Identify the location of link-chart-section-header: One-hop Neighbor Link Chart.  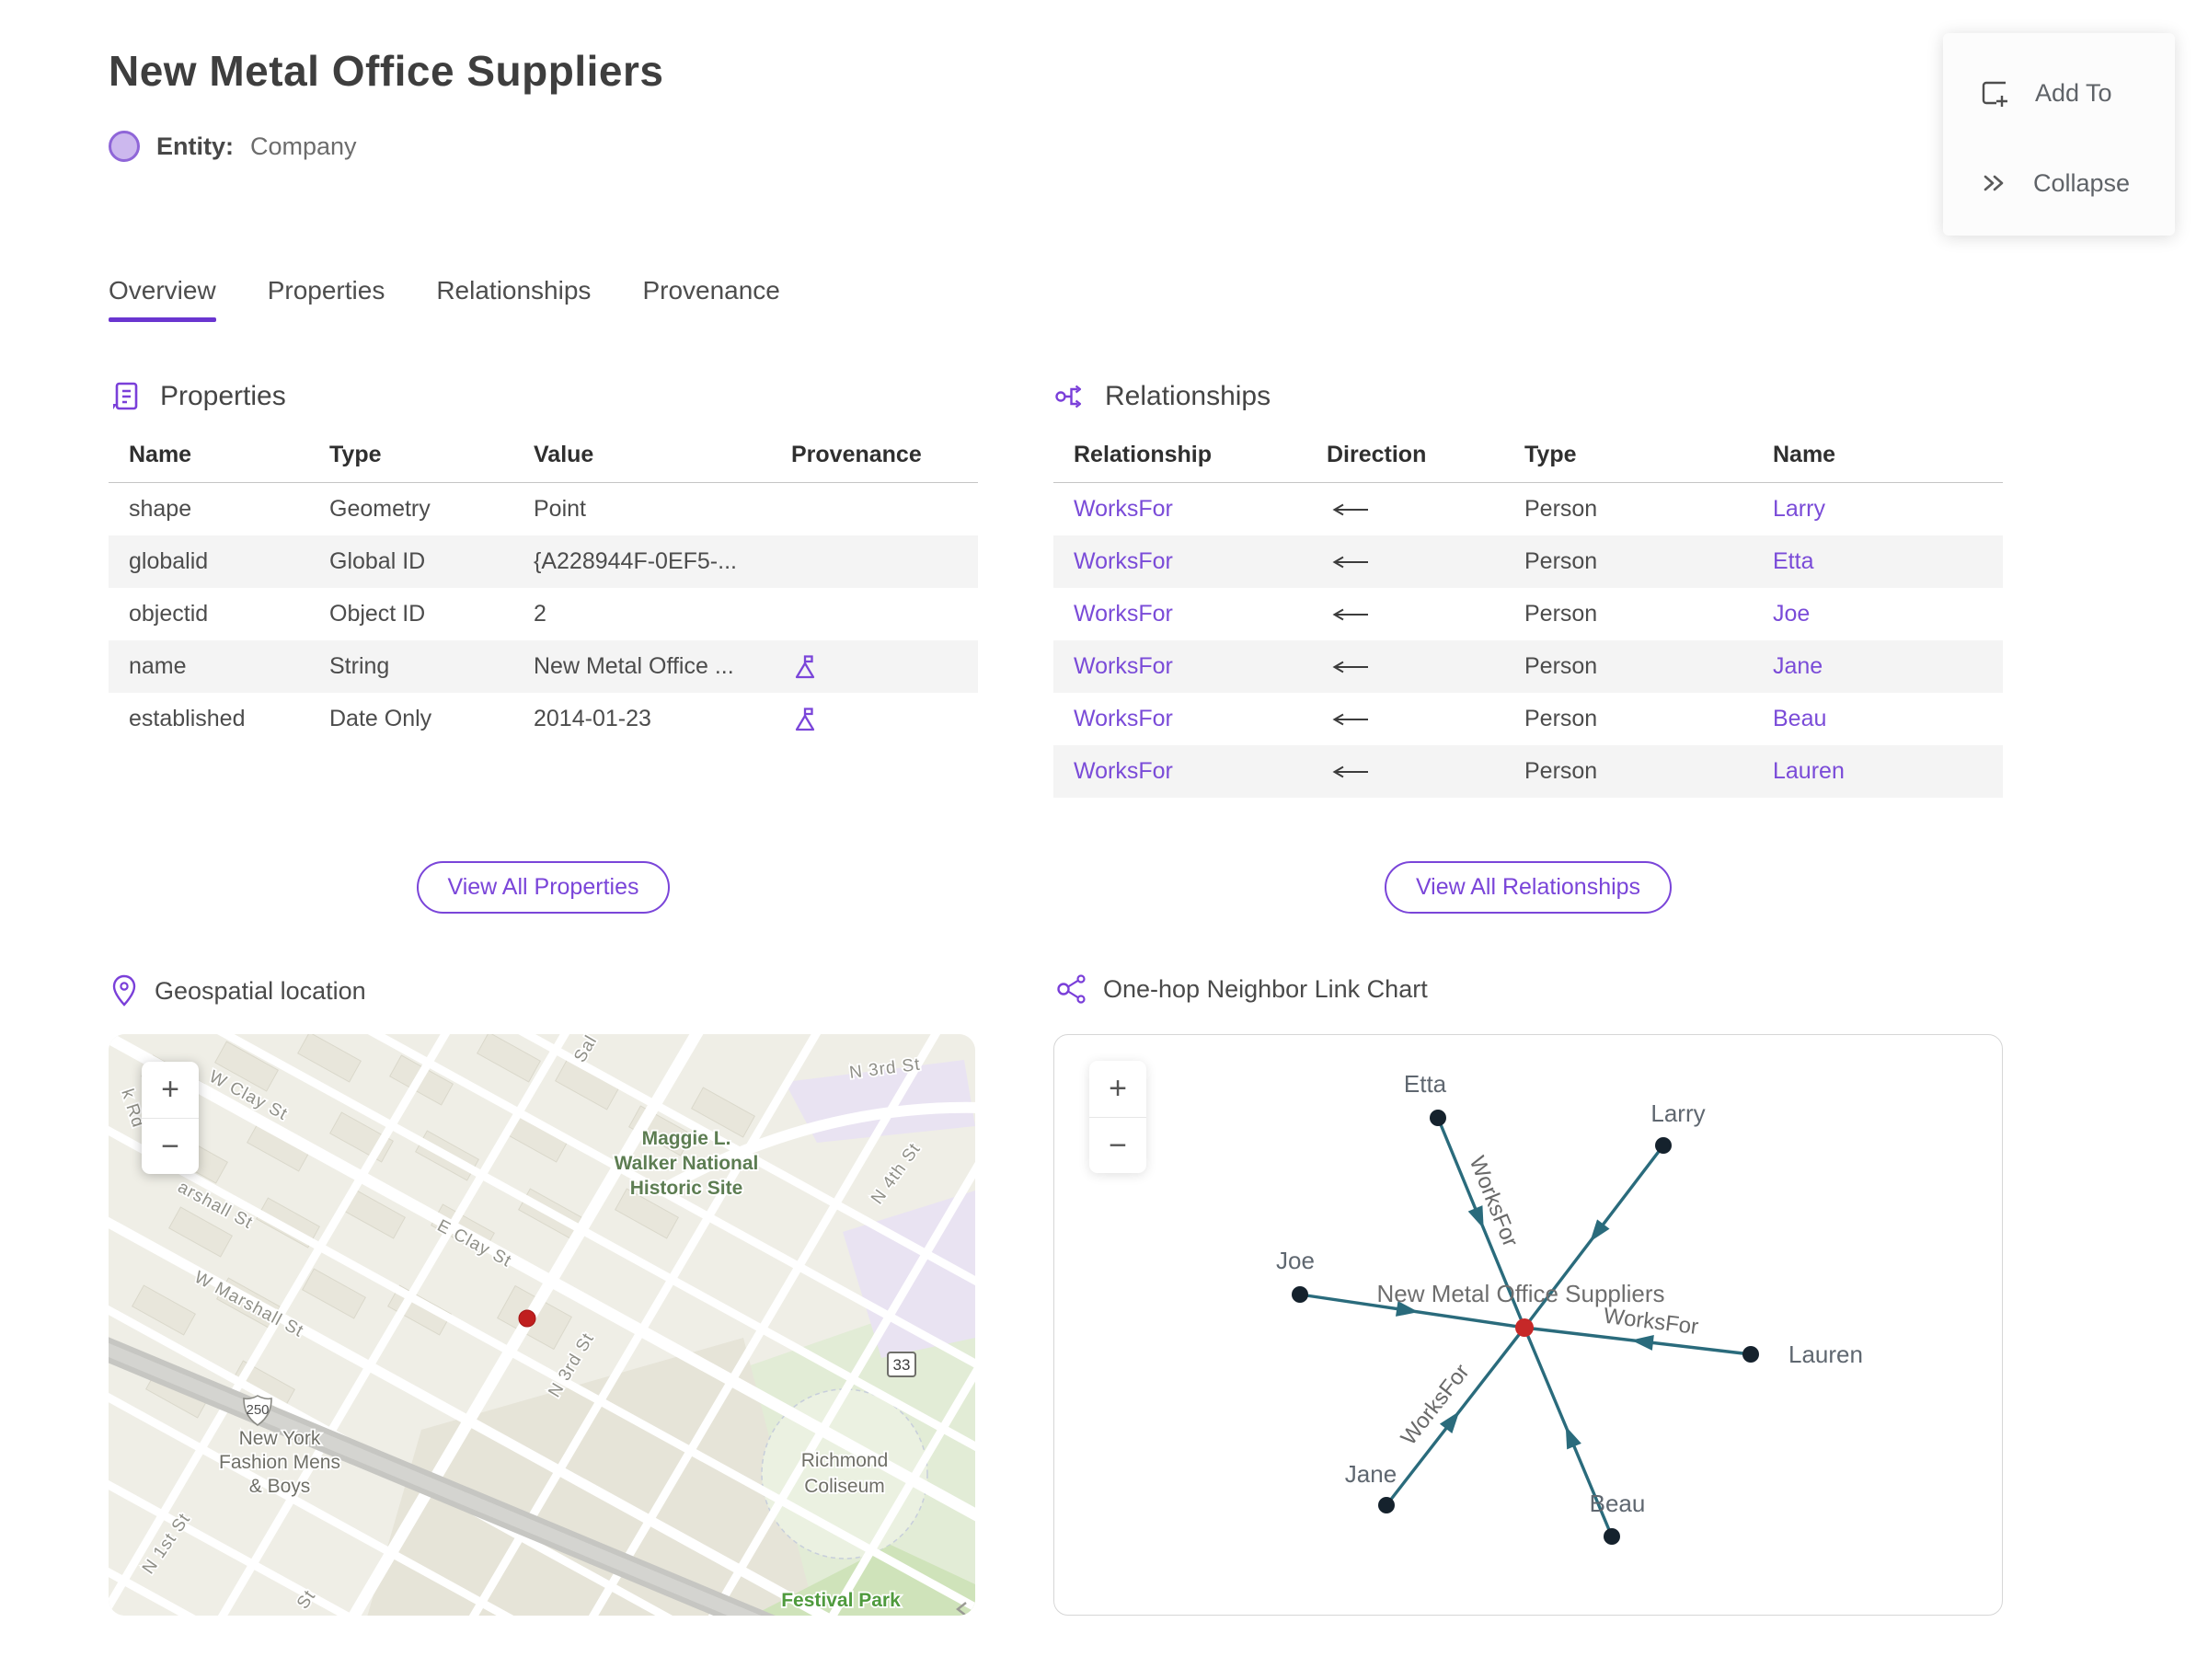
(1240, 989).